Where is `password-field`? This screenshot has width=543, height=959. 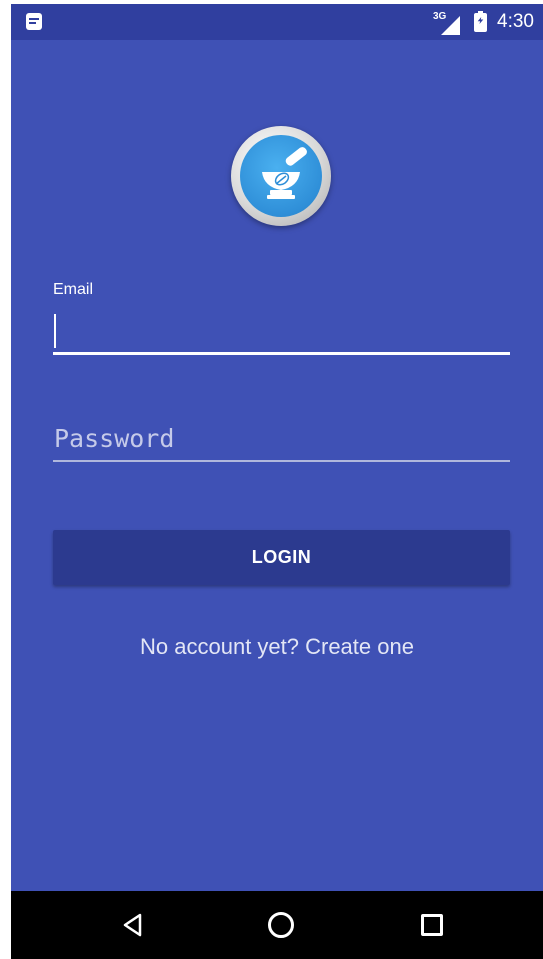 password-field is located at coordinates (281, 440).